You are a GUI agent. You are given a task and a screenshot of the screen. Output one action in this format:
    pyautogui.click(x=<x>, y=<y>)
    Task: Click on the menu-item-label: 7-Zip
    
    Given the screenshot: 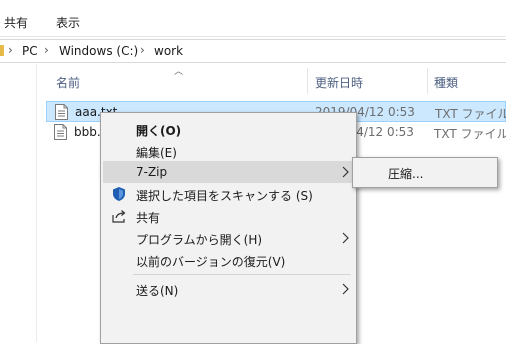 What is the action you would take?
    pyautogui.click(x=152, y=172)
    